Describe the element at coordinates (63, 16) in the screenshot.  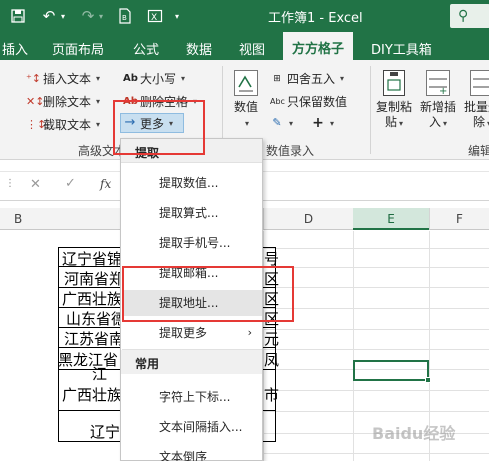
I see `undo-dropdown-icon: ▾` at that location.